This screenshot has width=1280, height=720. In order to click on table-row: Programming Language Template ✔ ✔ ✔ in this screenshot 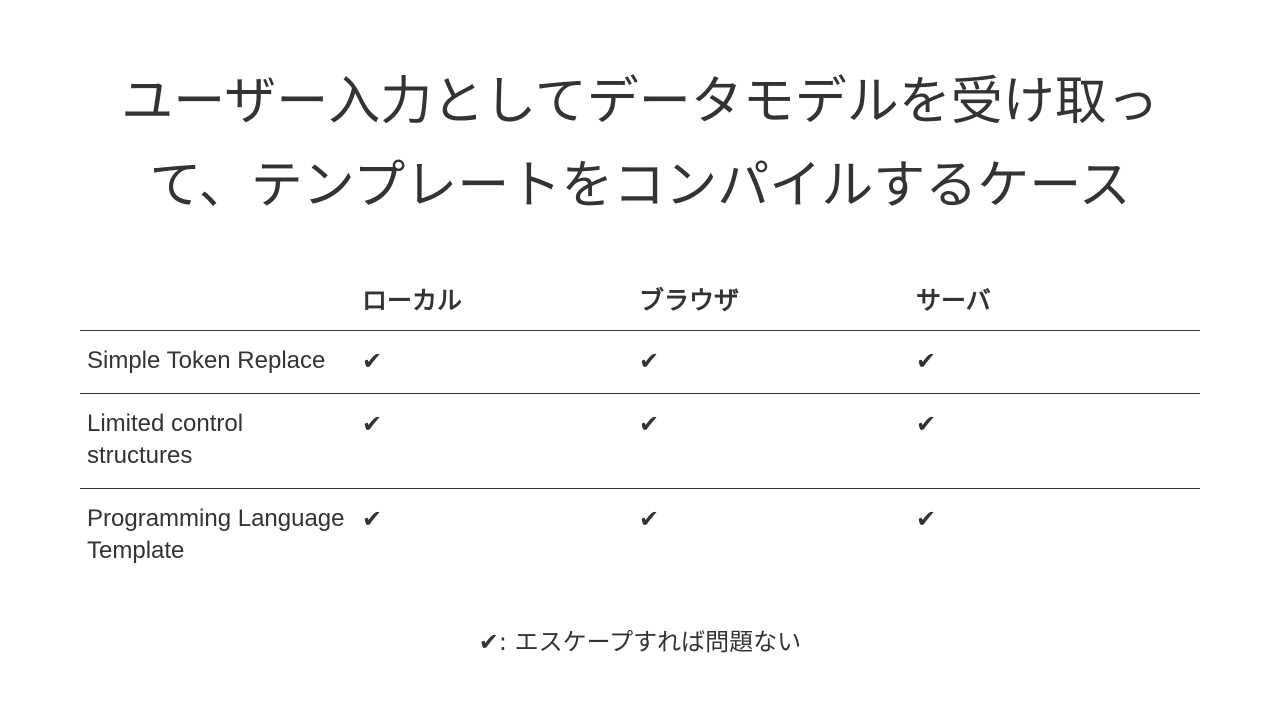, I will do `click(640, 536)`.